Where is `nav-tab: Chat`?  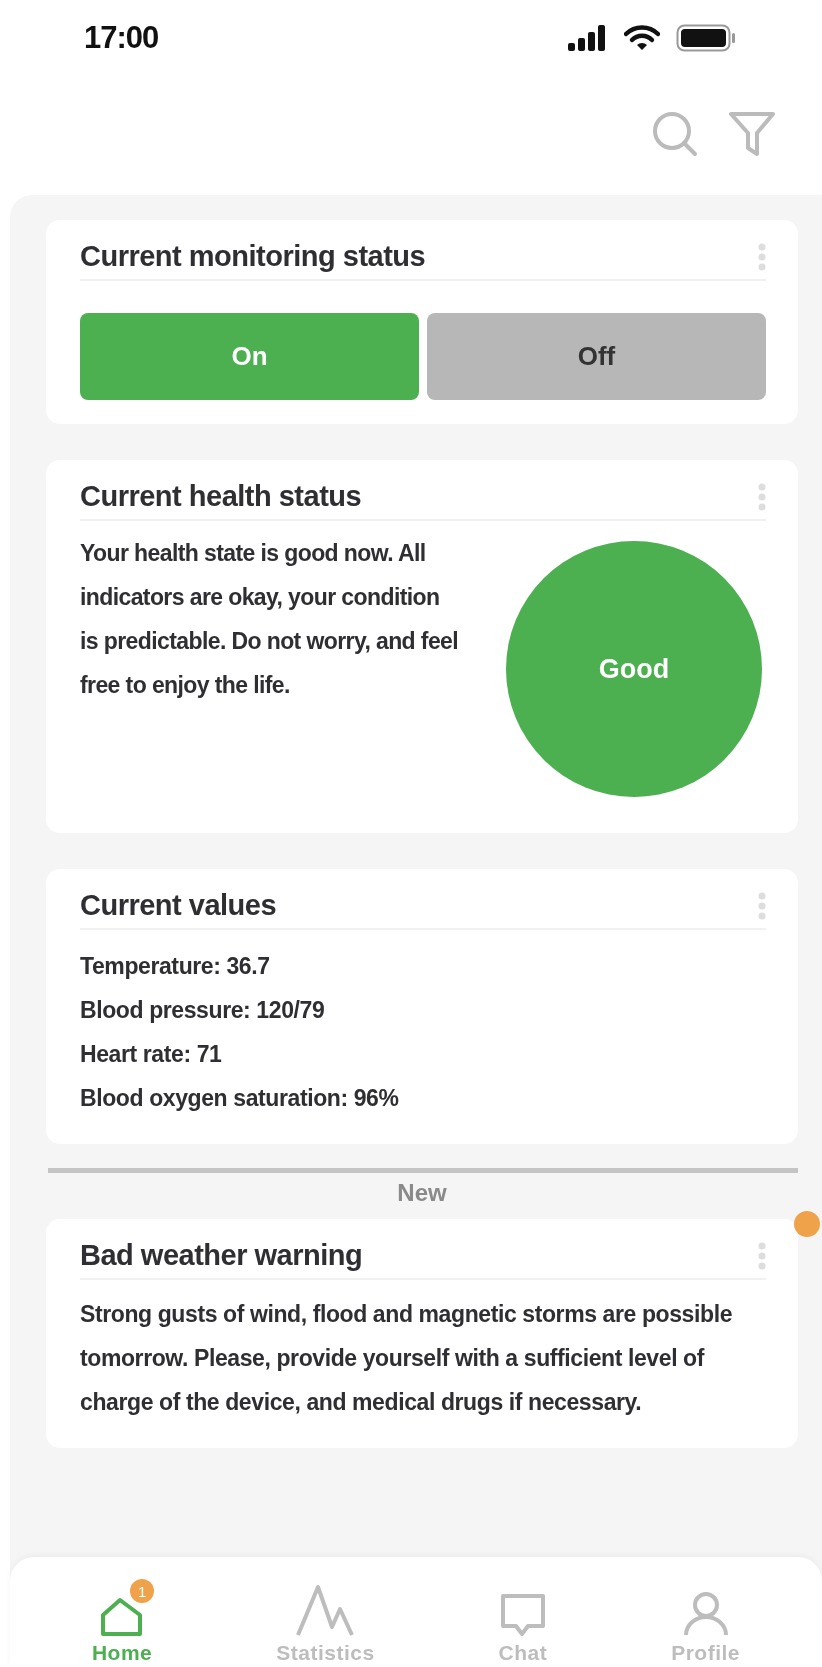
nav-tab: Chat is located at coordinates (523, 1624).